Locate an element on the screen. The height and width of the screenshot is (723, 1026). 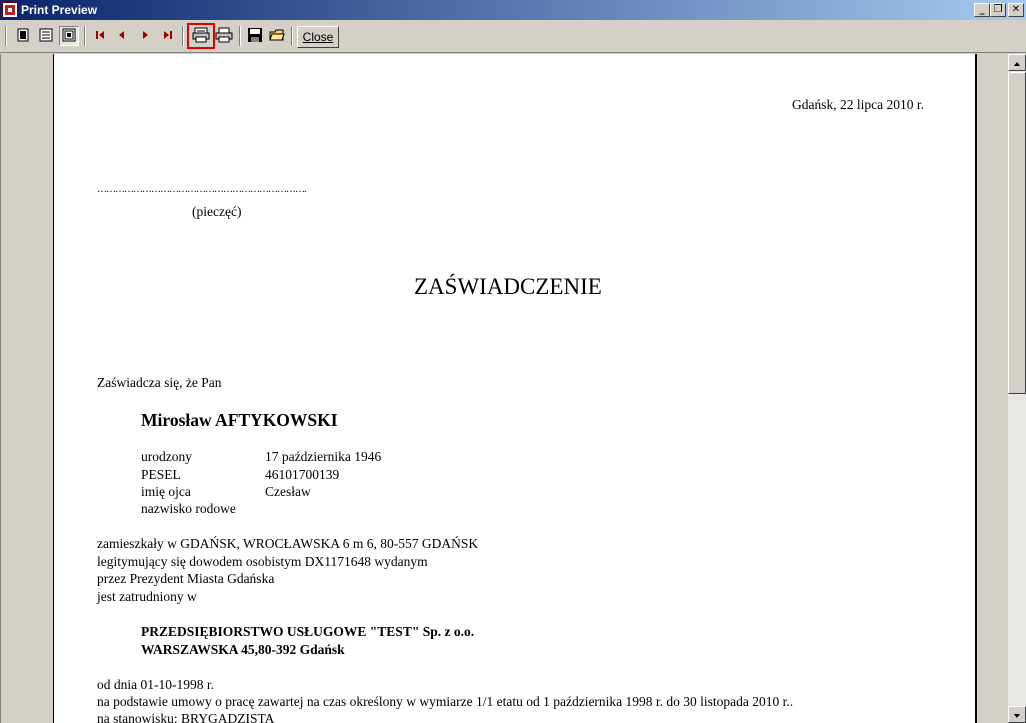
print-setup-icon is located at coordinates (201, 36).